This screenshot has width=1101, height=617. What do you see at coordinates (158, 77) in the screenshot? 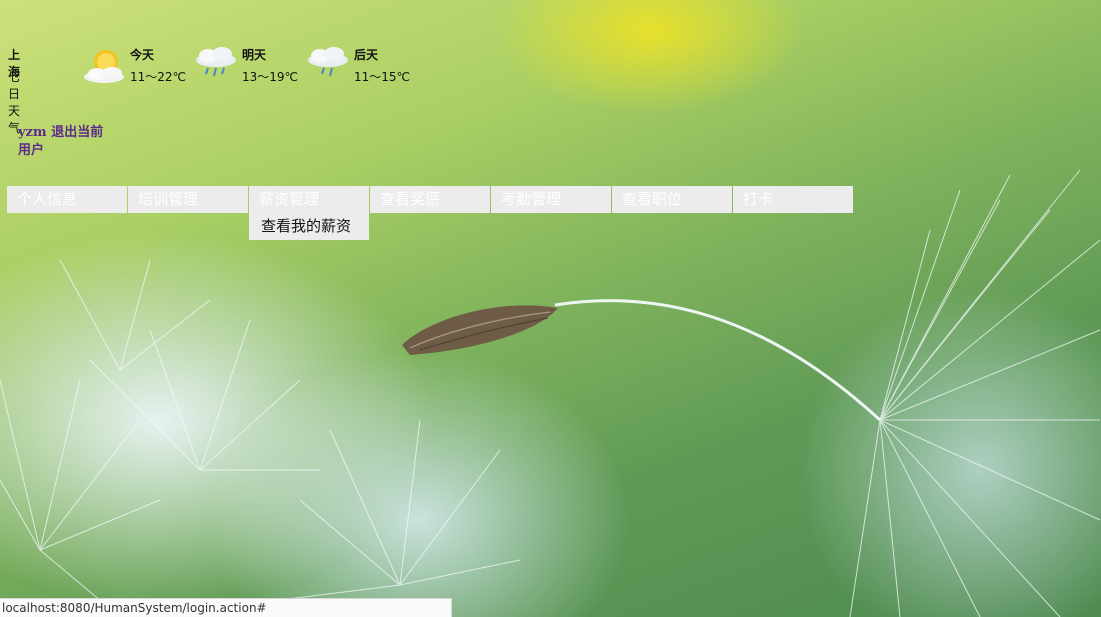
I see `weather-day-temp: 11～22℃` at bounding box center [158, 77].